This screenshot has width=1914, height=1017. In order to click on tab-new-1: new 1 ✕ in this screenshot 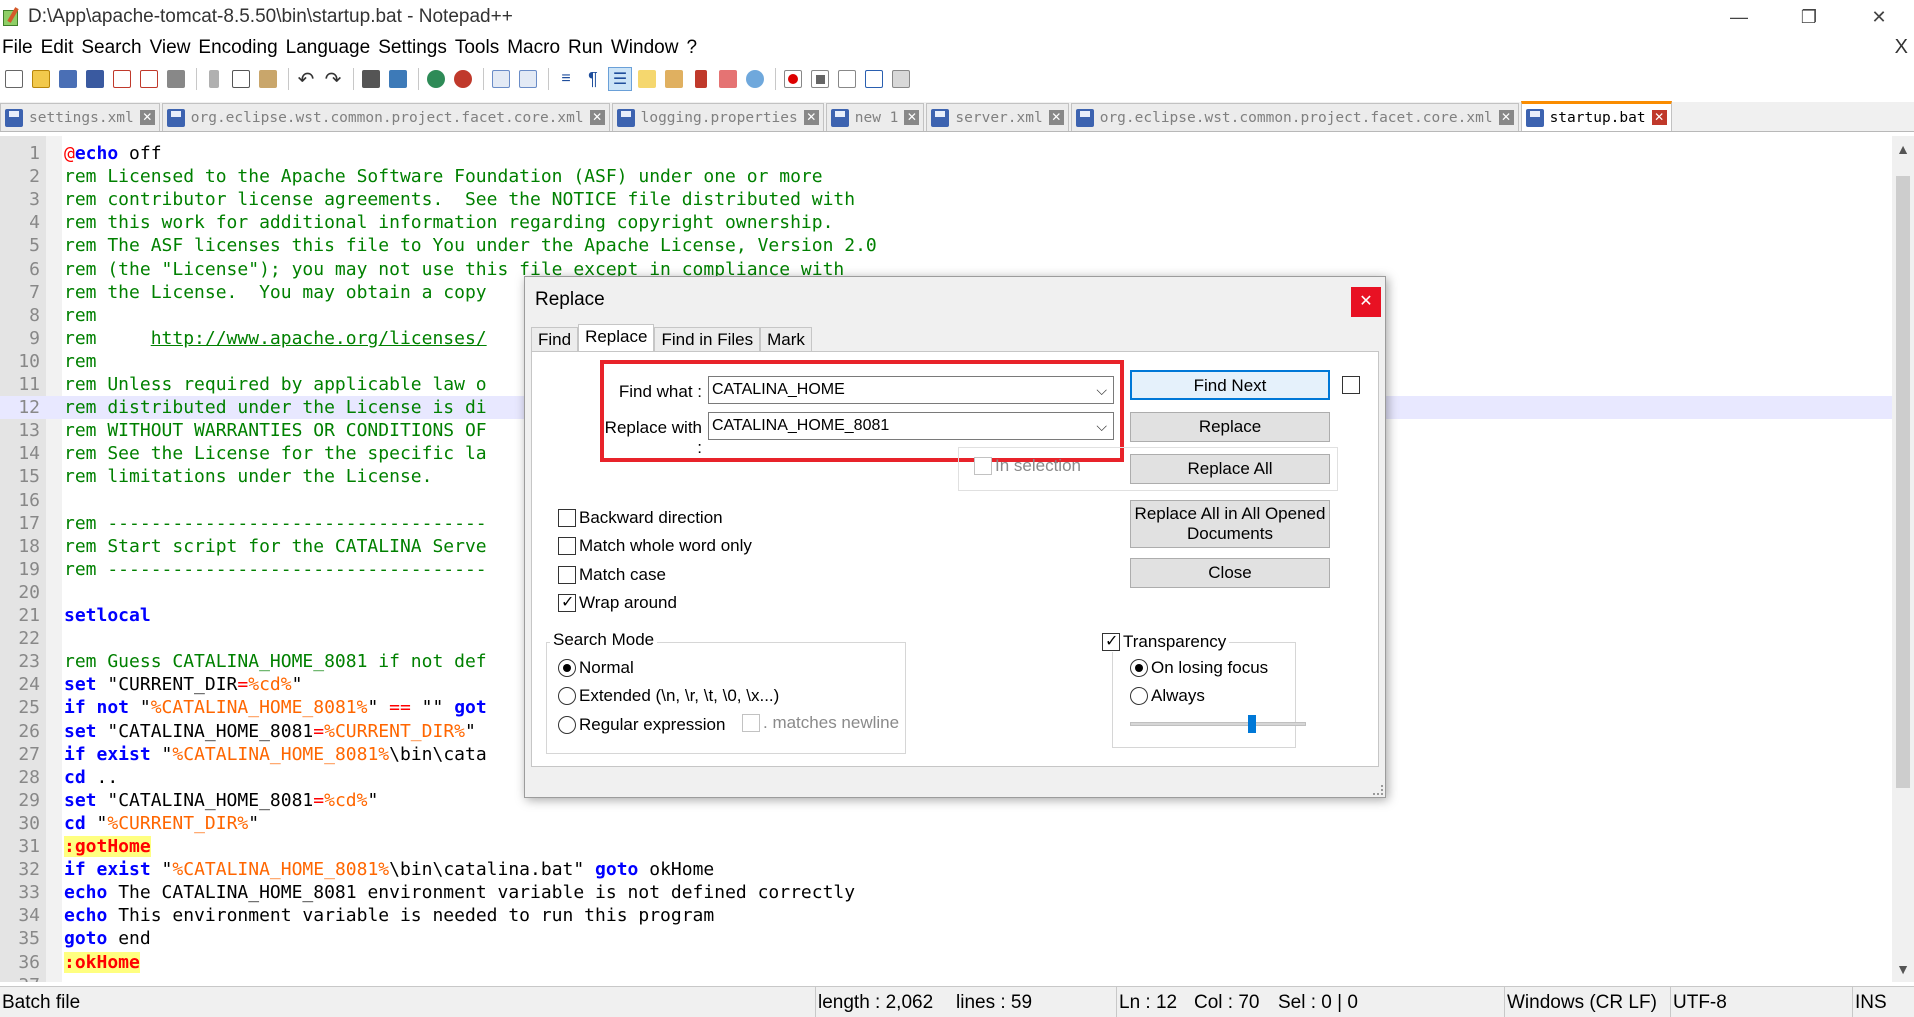, I will do `click(875, 117)`.